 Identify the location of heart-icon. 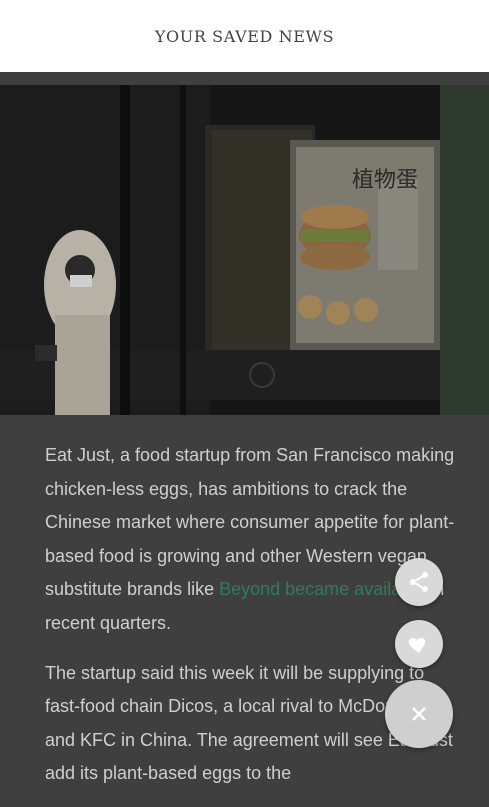
(417, 645).